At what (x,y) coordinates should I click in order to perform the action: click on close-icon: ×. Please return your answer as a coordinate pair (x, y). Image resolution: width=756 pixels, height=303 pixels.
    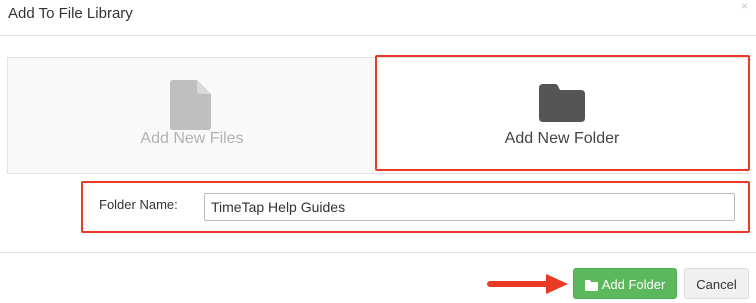
    Looking at the image, I should click on (744, 6).